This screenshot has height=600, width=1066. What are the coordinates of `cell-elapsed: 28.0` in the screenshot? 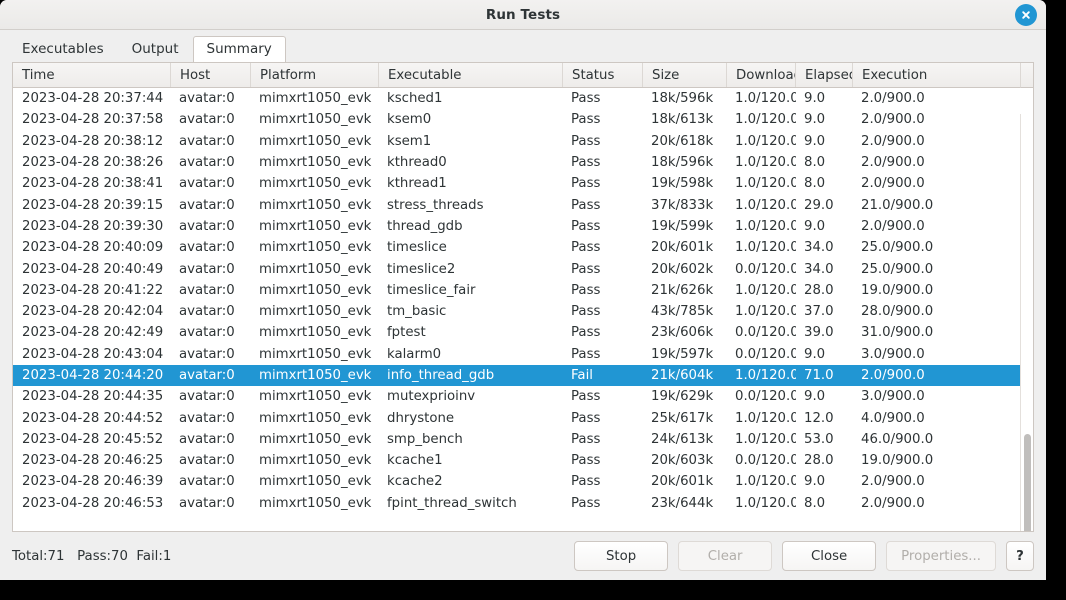 It's located at (819, 461).